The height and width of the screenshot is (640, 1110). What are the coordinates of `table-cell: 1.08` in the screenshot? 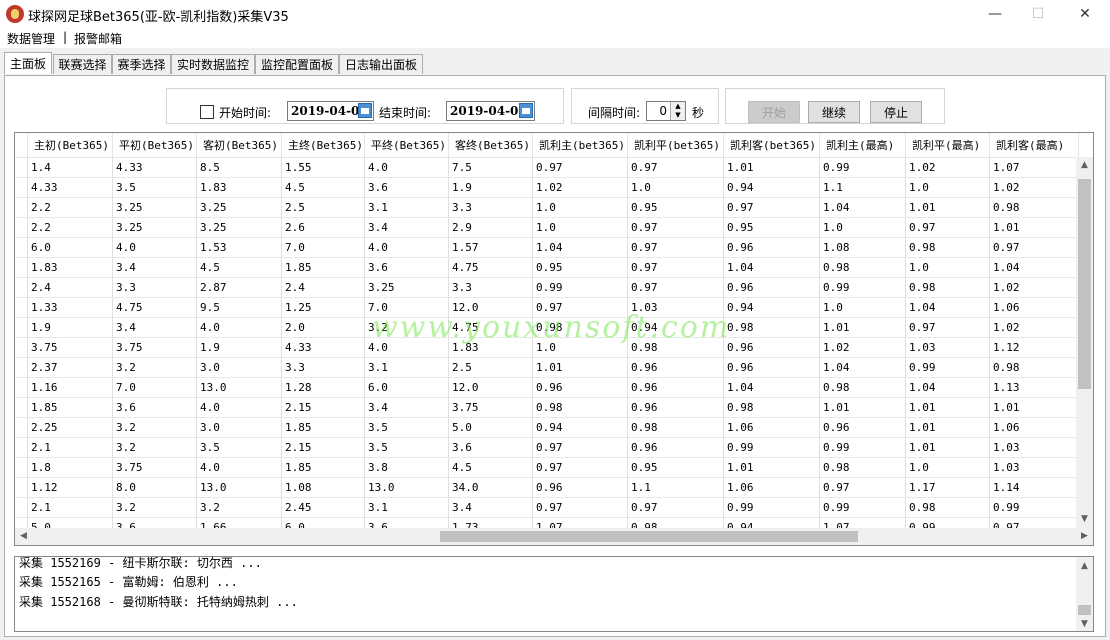 It's located at (862, 247).